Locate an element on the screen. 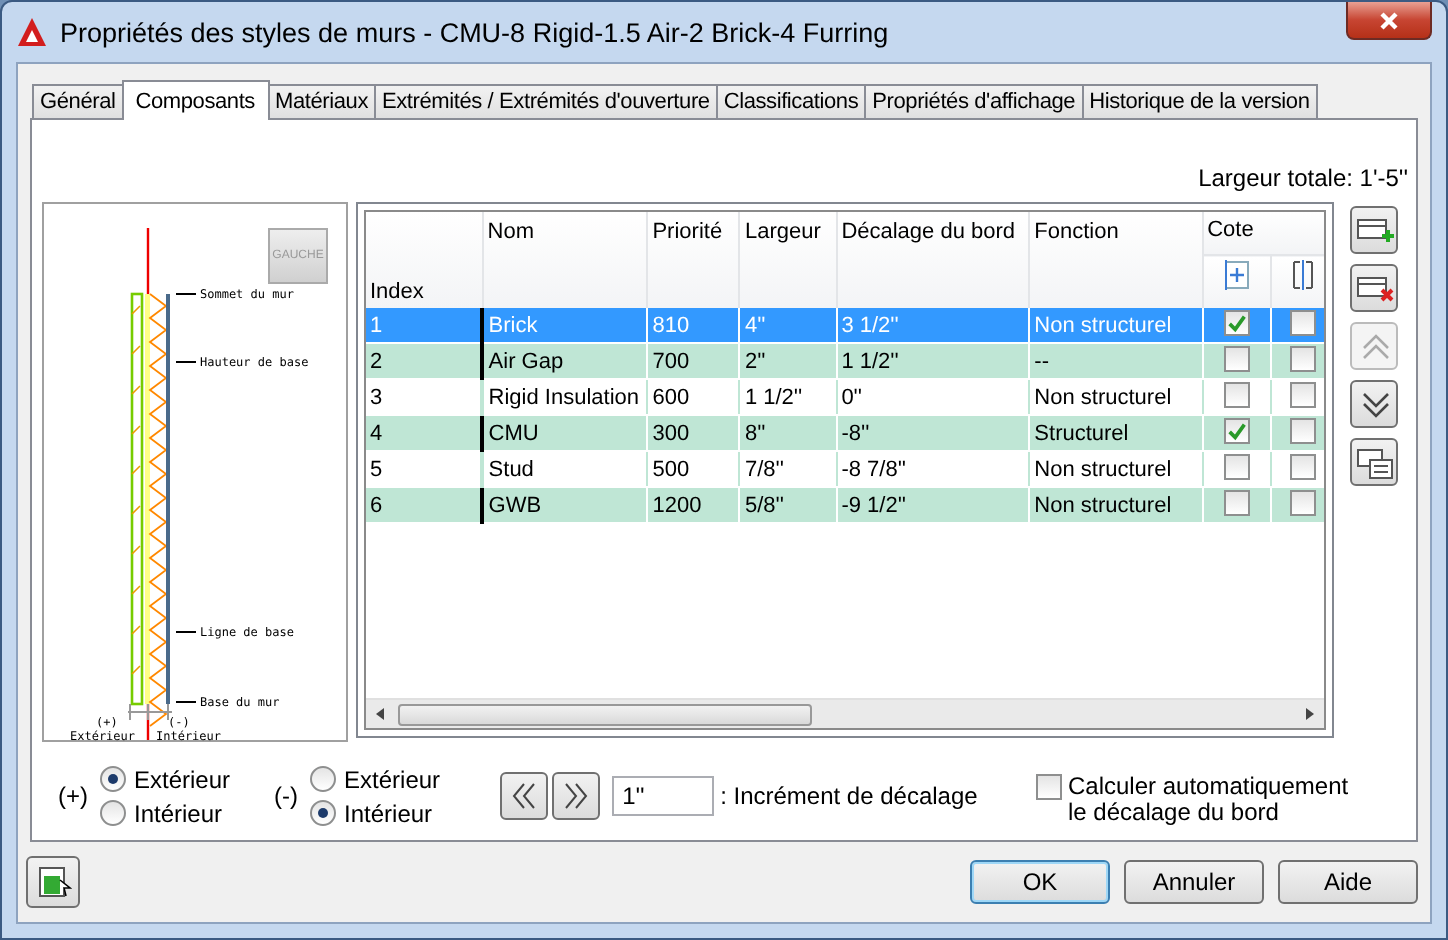 Image resolution: width=1448 pixels, height=940 pixels. table-cell: 0'' is located at coordinates (933, 397).